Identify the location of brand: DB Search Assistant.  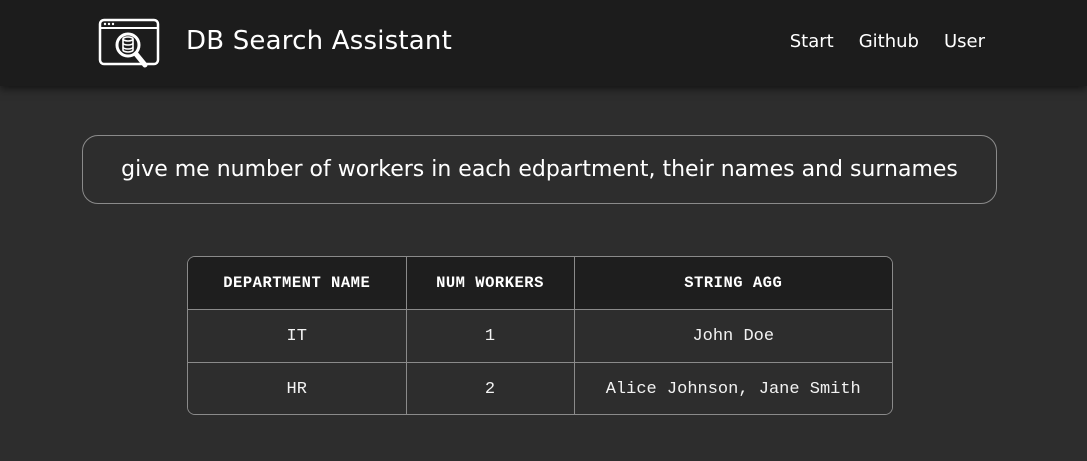
(275, 45).